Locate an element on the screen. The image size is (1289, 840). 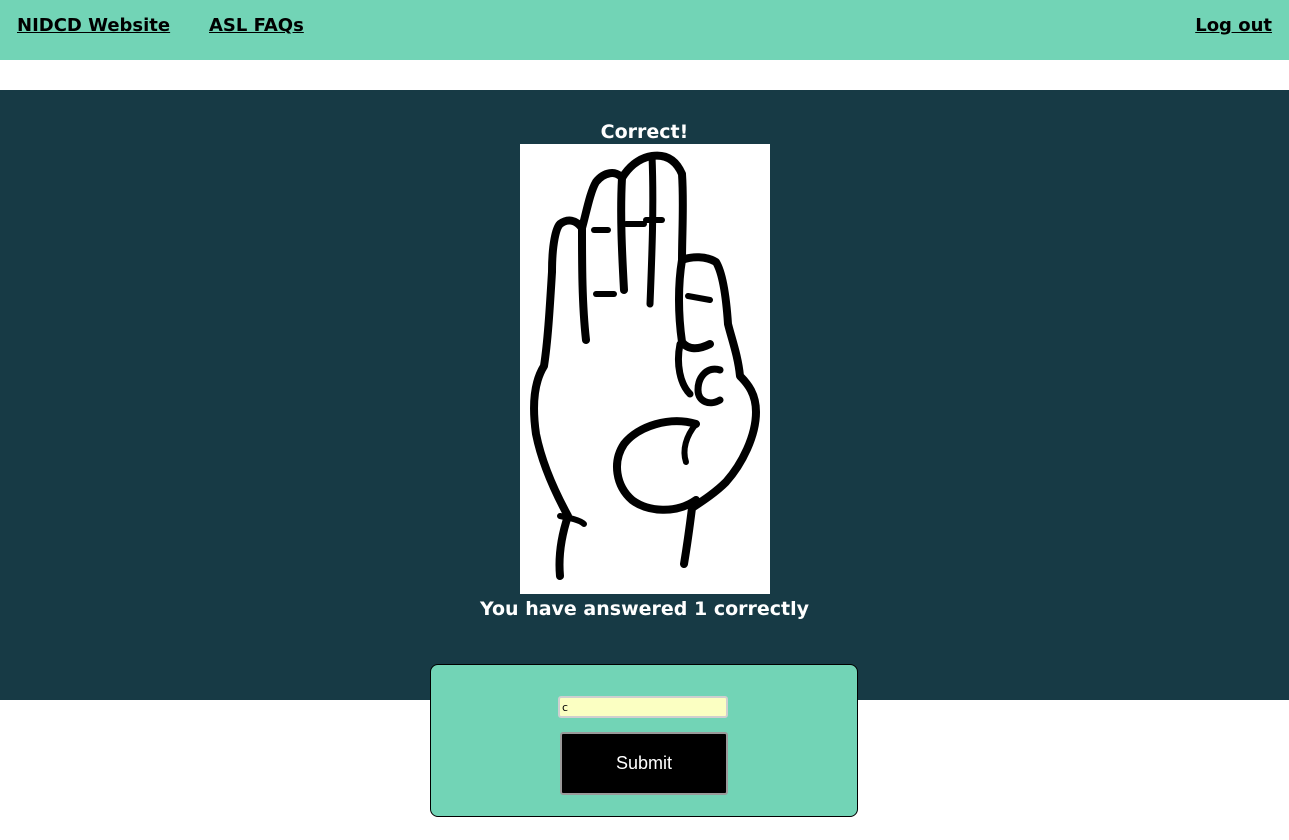
asl-faqs-link: ASL FAQs is located at coordinates (256, 26).